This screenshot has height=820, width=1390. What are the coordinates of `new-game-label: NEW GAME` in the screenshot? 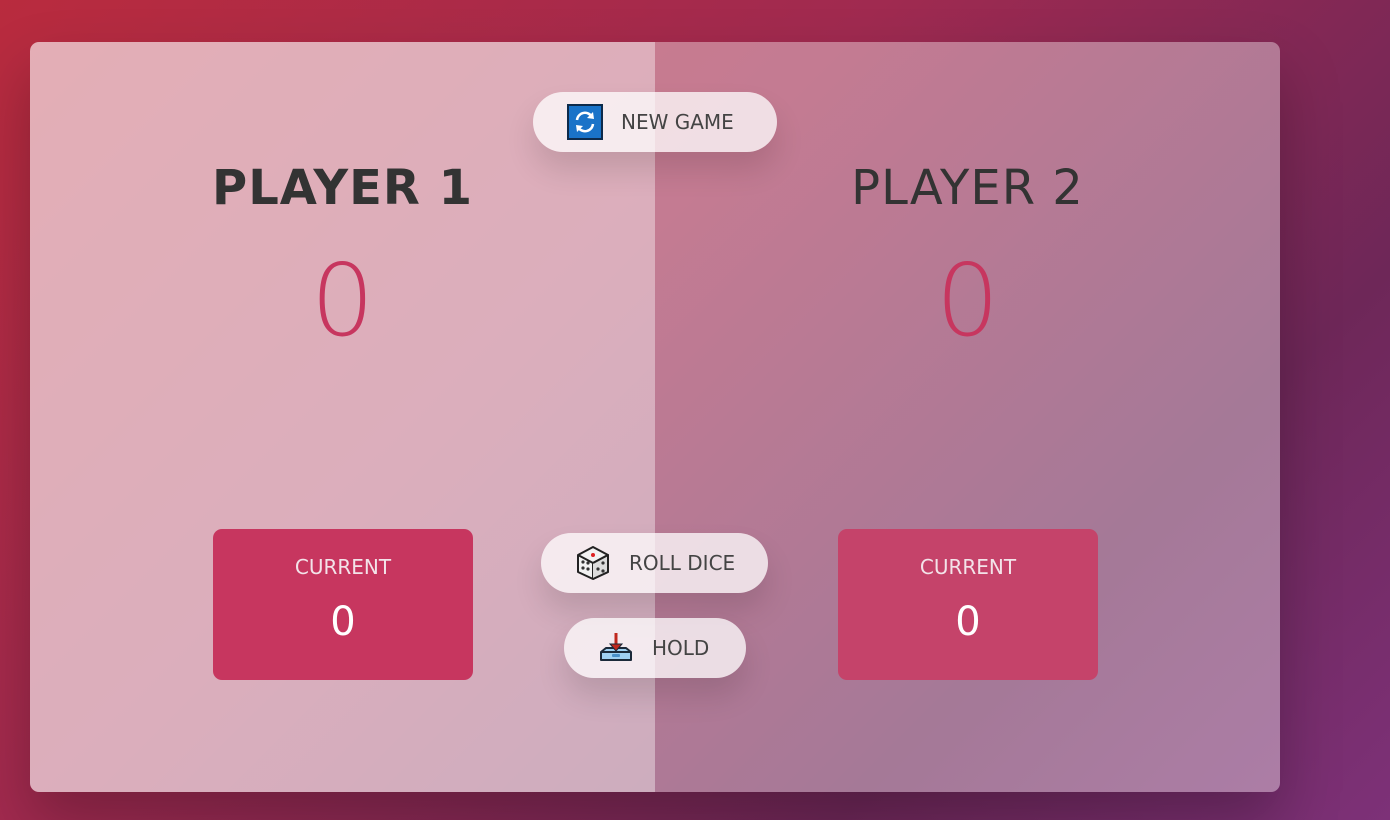 It's located at (677, 122).